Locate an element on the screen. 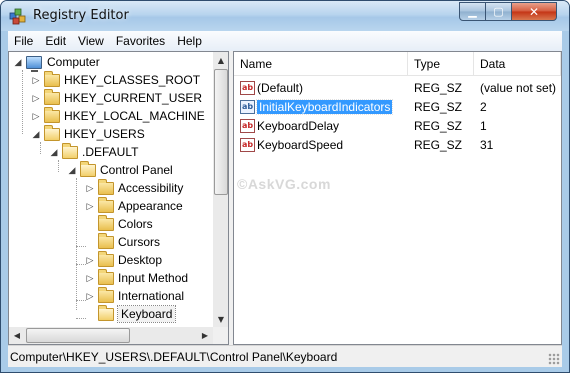 This screenshot has width=570, height=373. tree-horizontal-scrollbar: ◀ ▶ is located at coordinates (111, 335).